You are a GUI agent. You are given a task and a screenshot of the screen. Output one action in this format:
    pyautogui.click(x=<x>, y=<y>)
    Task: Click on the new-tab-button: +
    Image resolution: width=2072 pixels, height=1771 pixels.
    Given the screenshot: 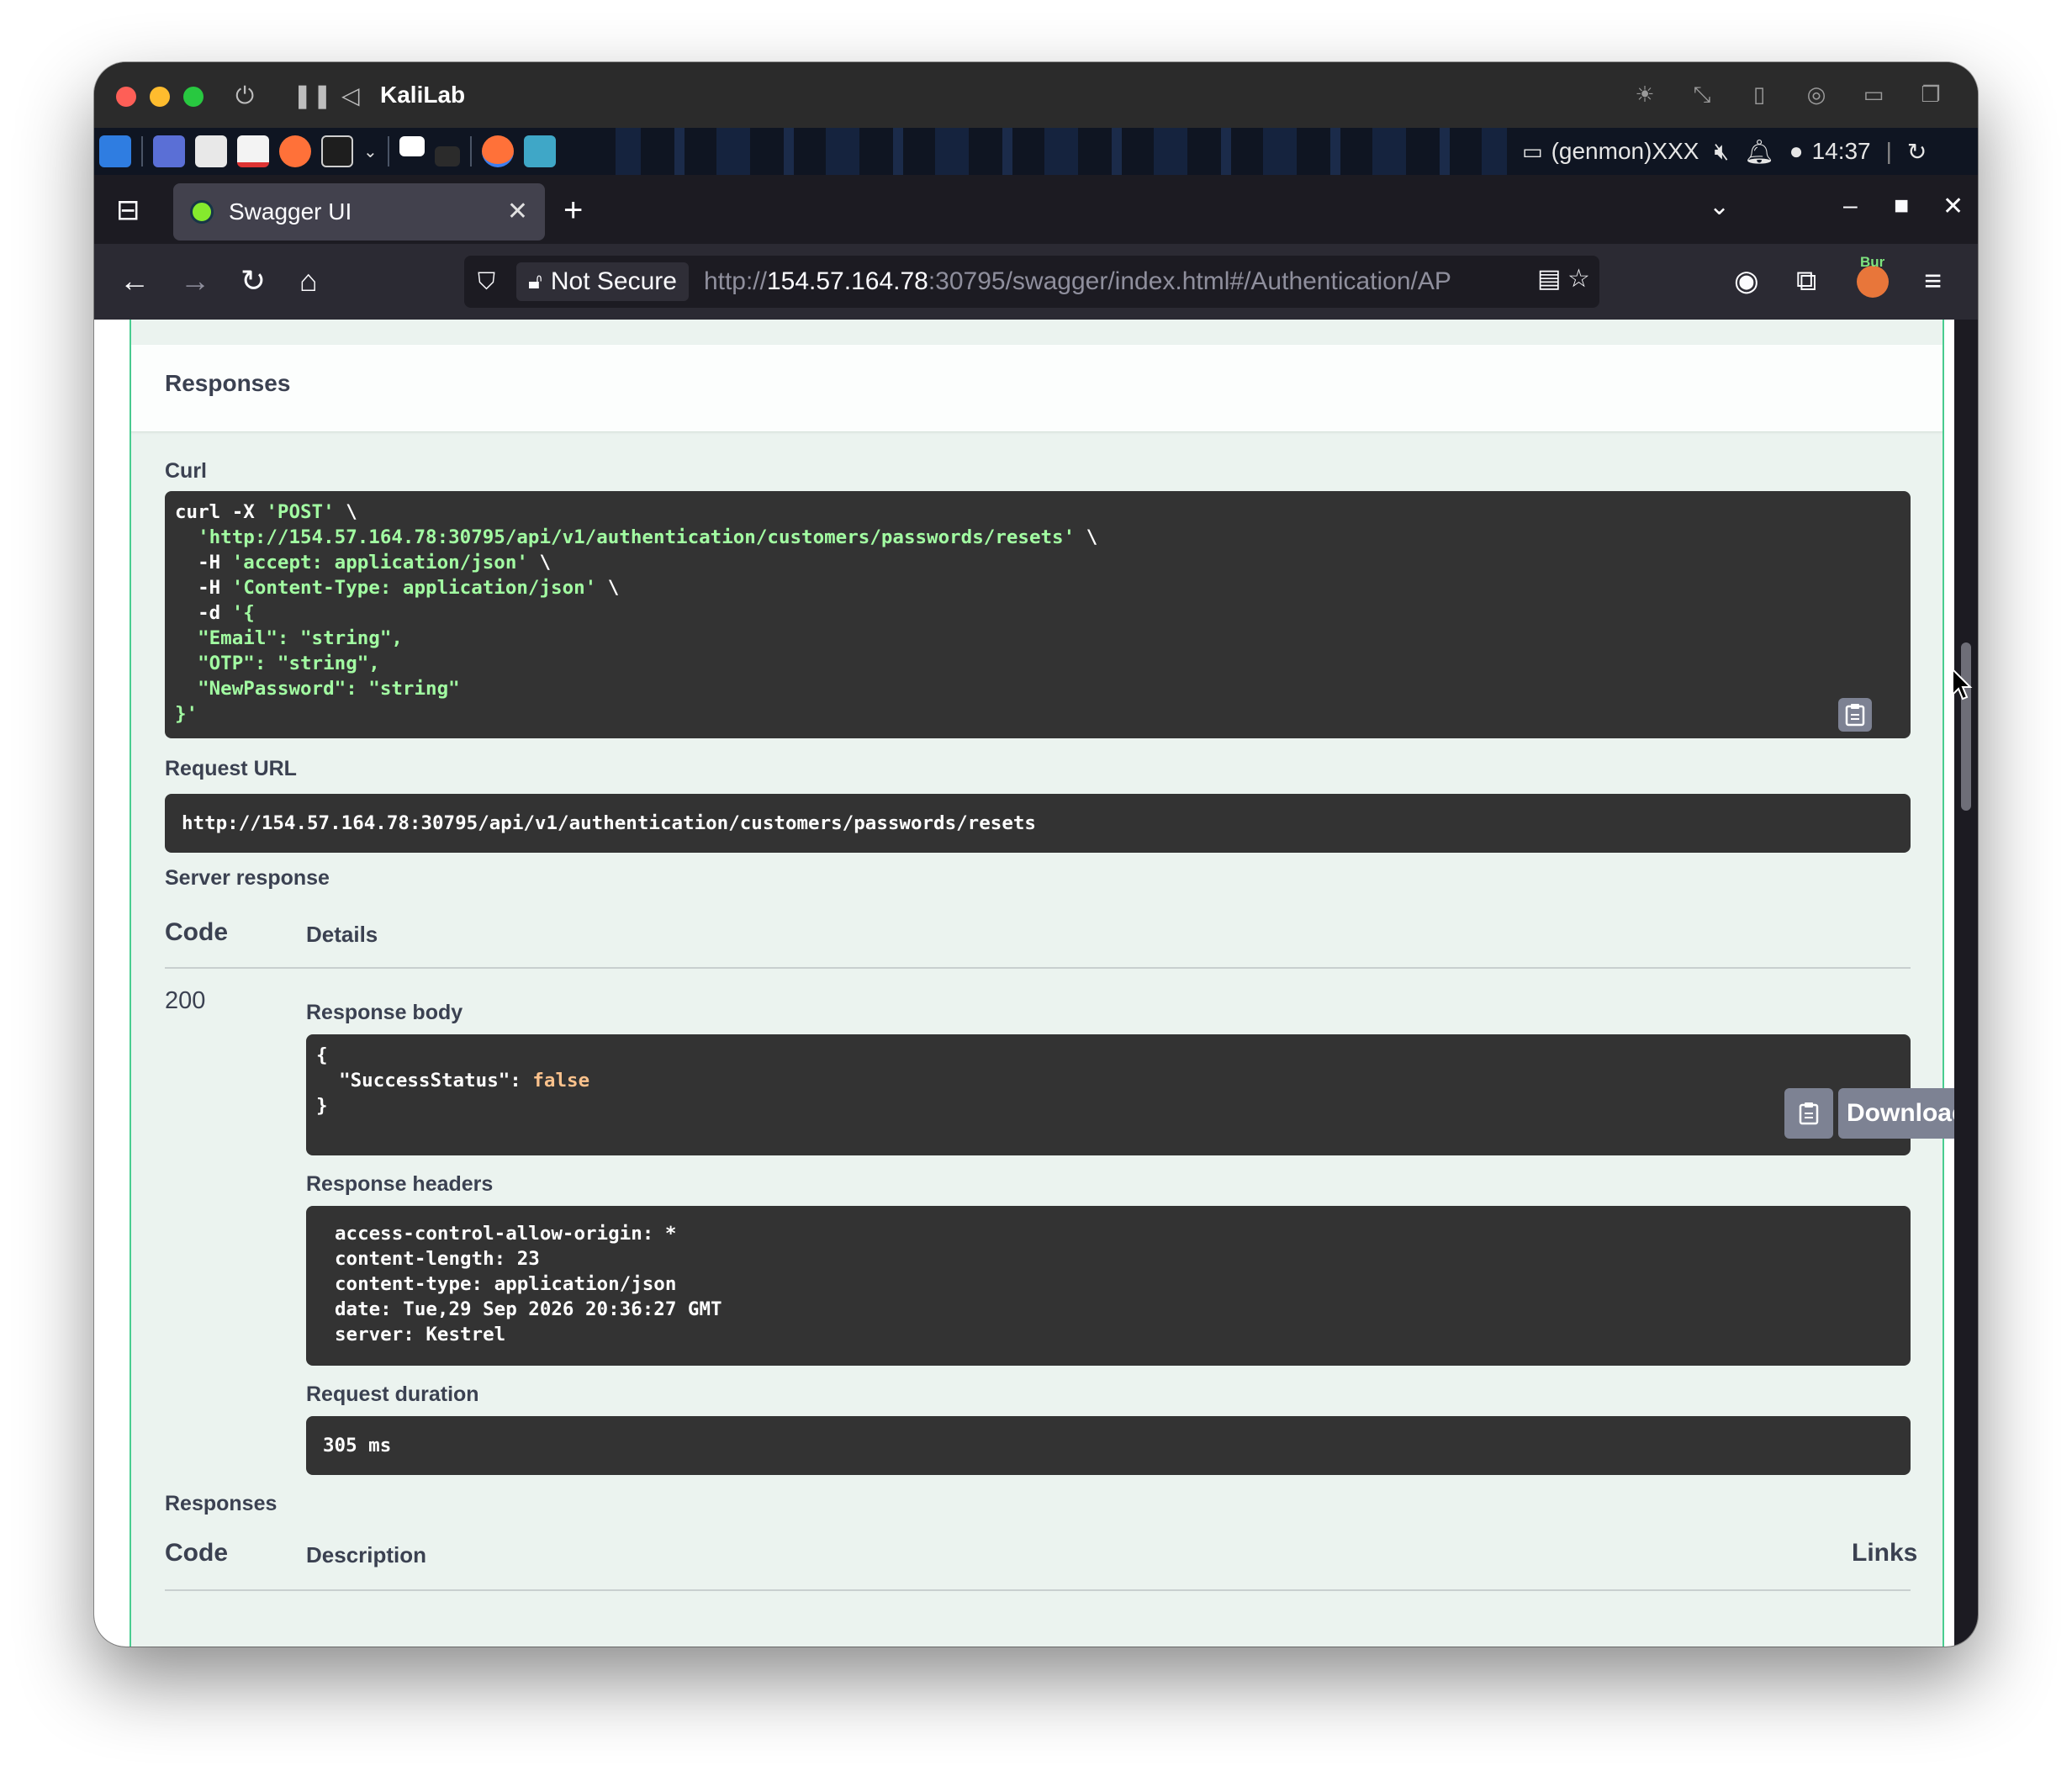 What is the action you would take?
    pyautogui.click(x=573, y=210)
    